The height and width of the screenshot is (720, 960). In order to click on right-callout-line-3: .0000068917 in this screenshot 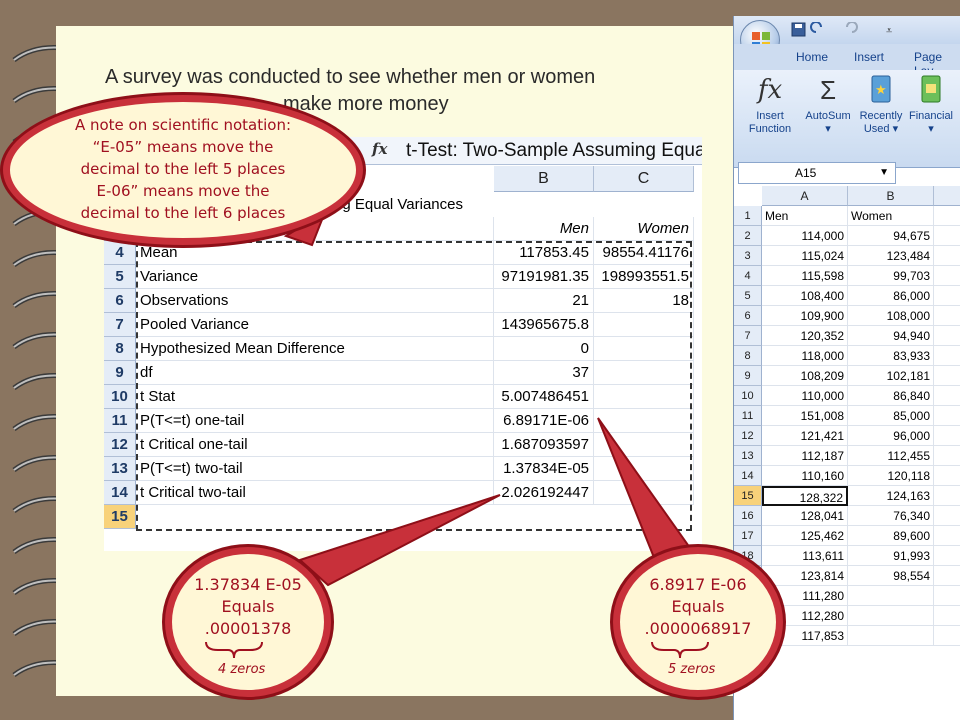, I will do `click(698, 628)`.